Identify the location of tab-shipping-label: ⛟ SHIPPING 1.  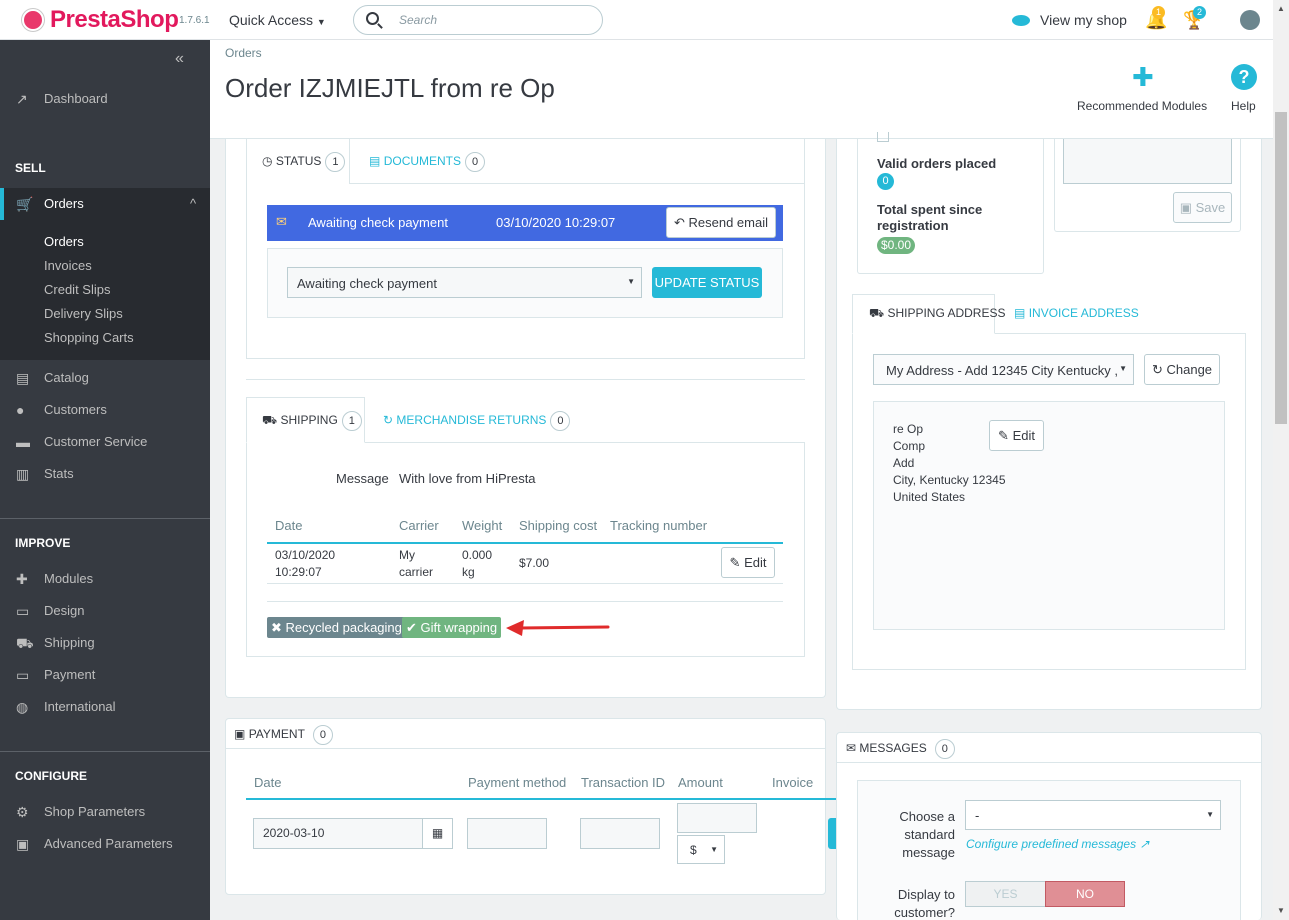
(312, 421).